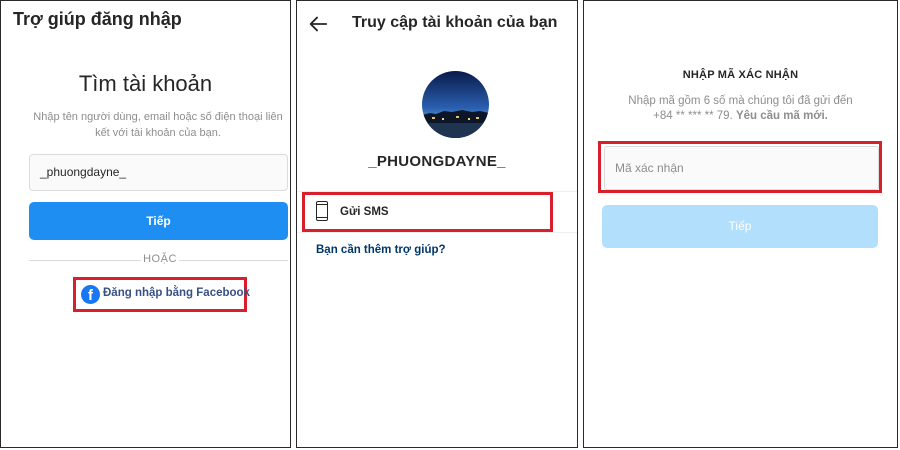 The image size is (900, 450). Describe the element at coordinates (693, 116) in the screenshot. I see `masked-phone: +84 ** *** ** 79.` at that location.